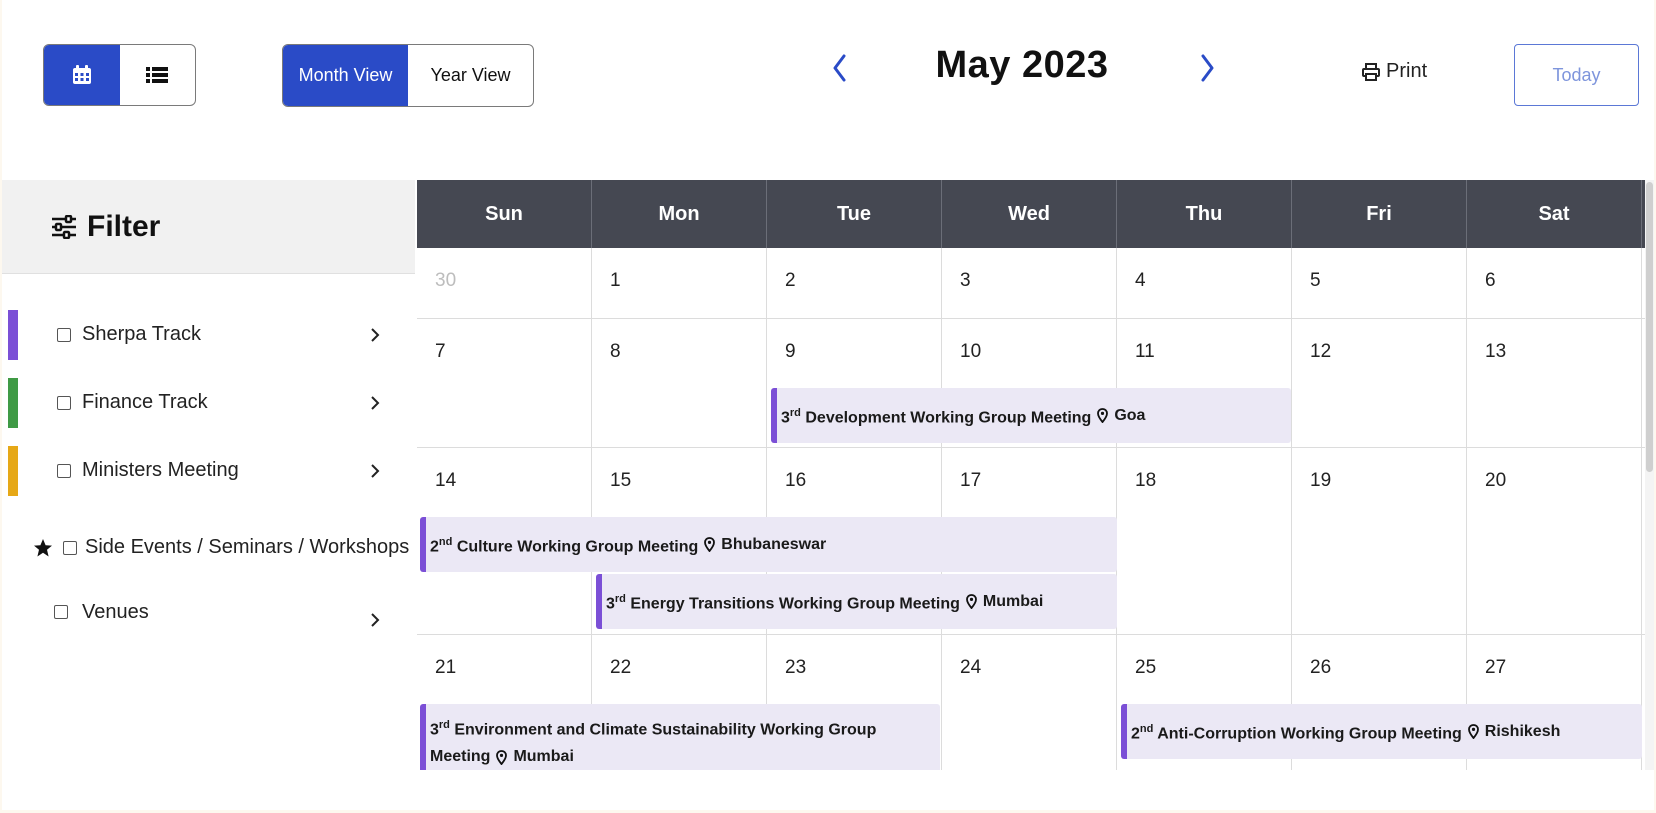 This screenshot has height=813, width=1656. I want to click on calendar-header-row: Sun Mon Tue Wed Thu Fri Sat, so click(1031, 214).